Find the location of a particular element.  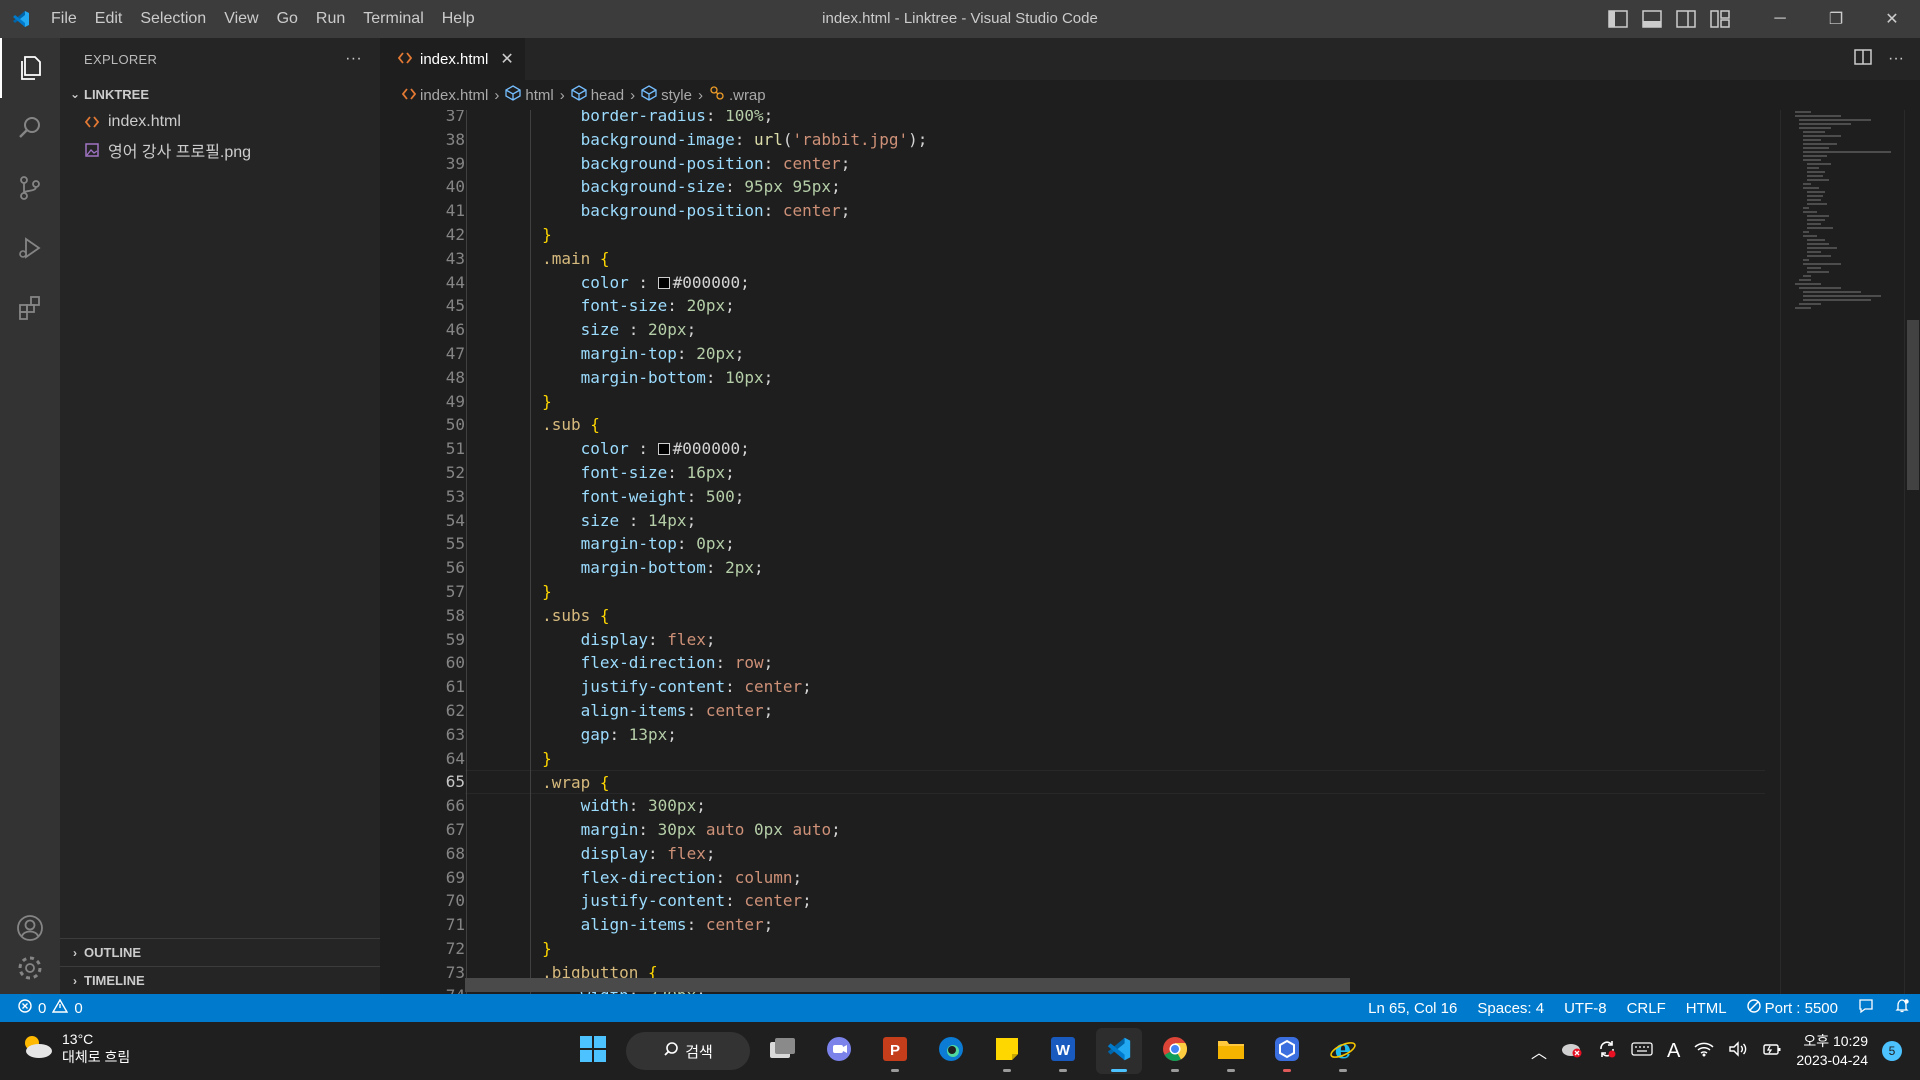

menu-help: Help is located at coordinates (458, 19).